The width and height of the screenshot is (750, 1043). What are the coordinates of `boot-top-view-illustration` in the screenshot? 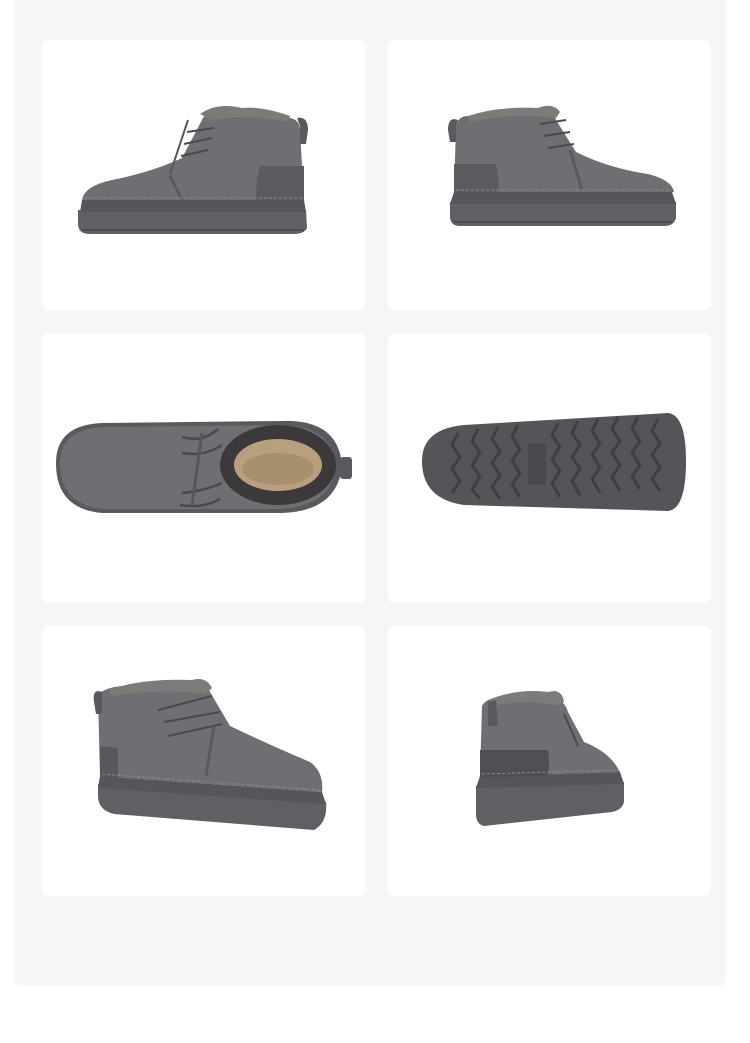 It's located at (204, 466).